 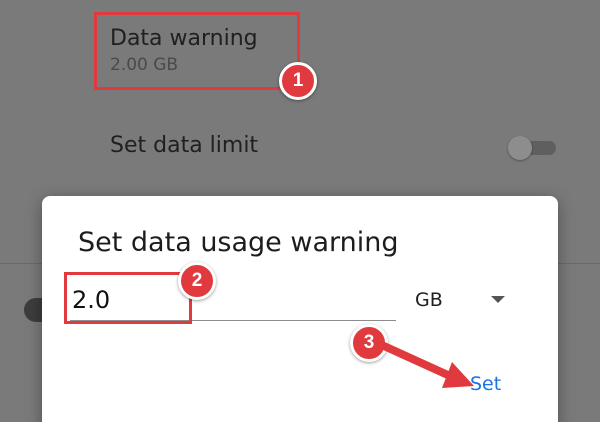 What do you see at coordinates (298, 81) in the screenshot?
I see `step-1-badge: 1` at bounding box center [298, 81].